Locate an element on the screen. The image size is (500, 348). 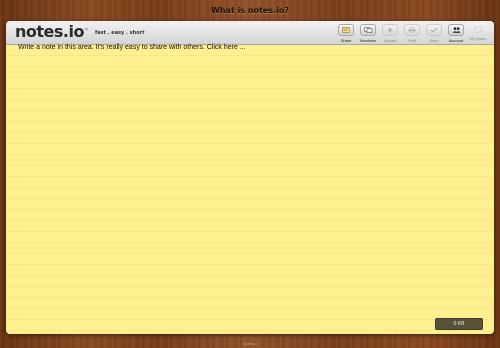
print-icon is located at coordinates (412, 30).